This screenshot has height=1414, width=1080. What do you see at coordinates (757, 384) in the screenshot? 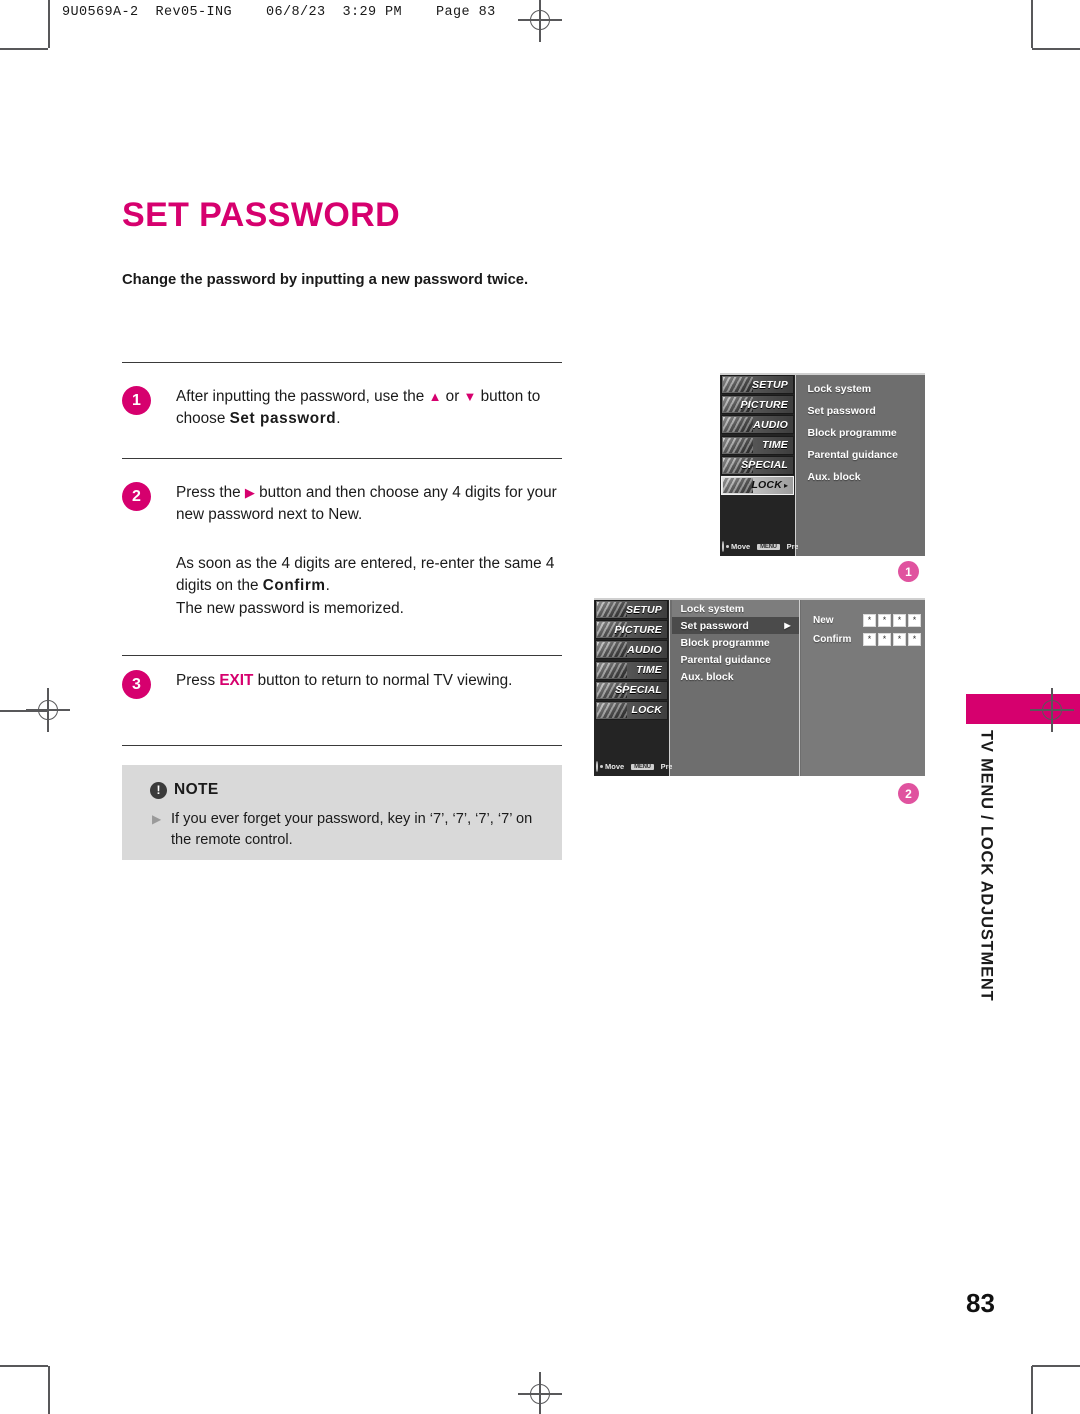
I see `osd-1-sidebar-item-setup: SETUP` at bounding box center [757, 384].